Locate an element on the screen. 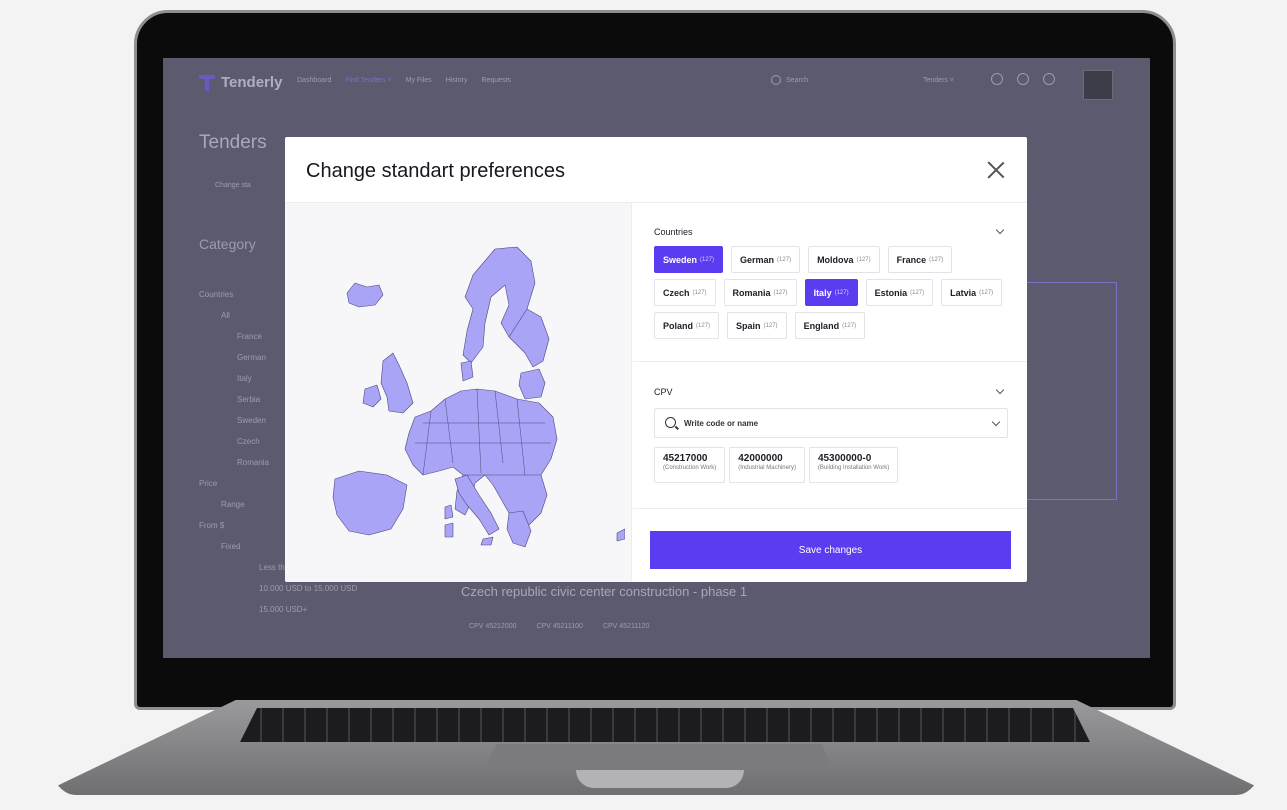 Image resolution: width=1287 pixels, height=810 pixels. laptop-keyboard is located at coordinates (665, 725).